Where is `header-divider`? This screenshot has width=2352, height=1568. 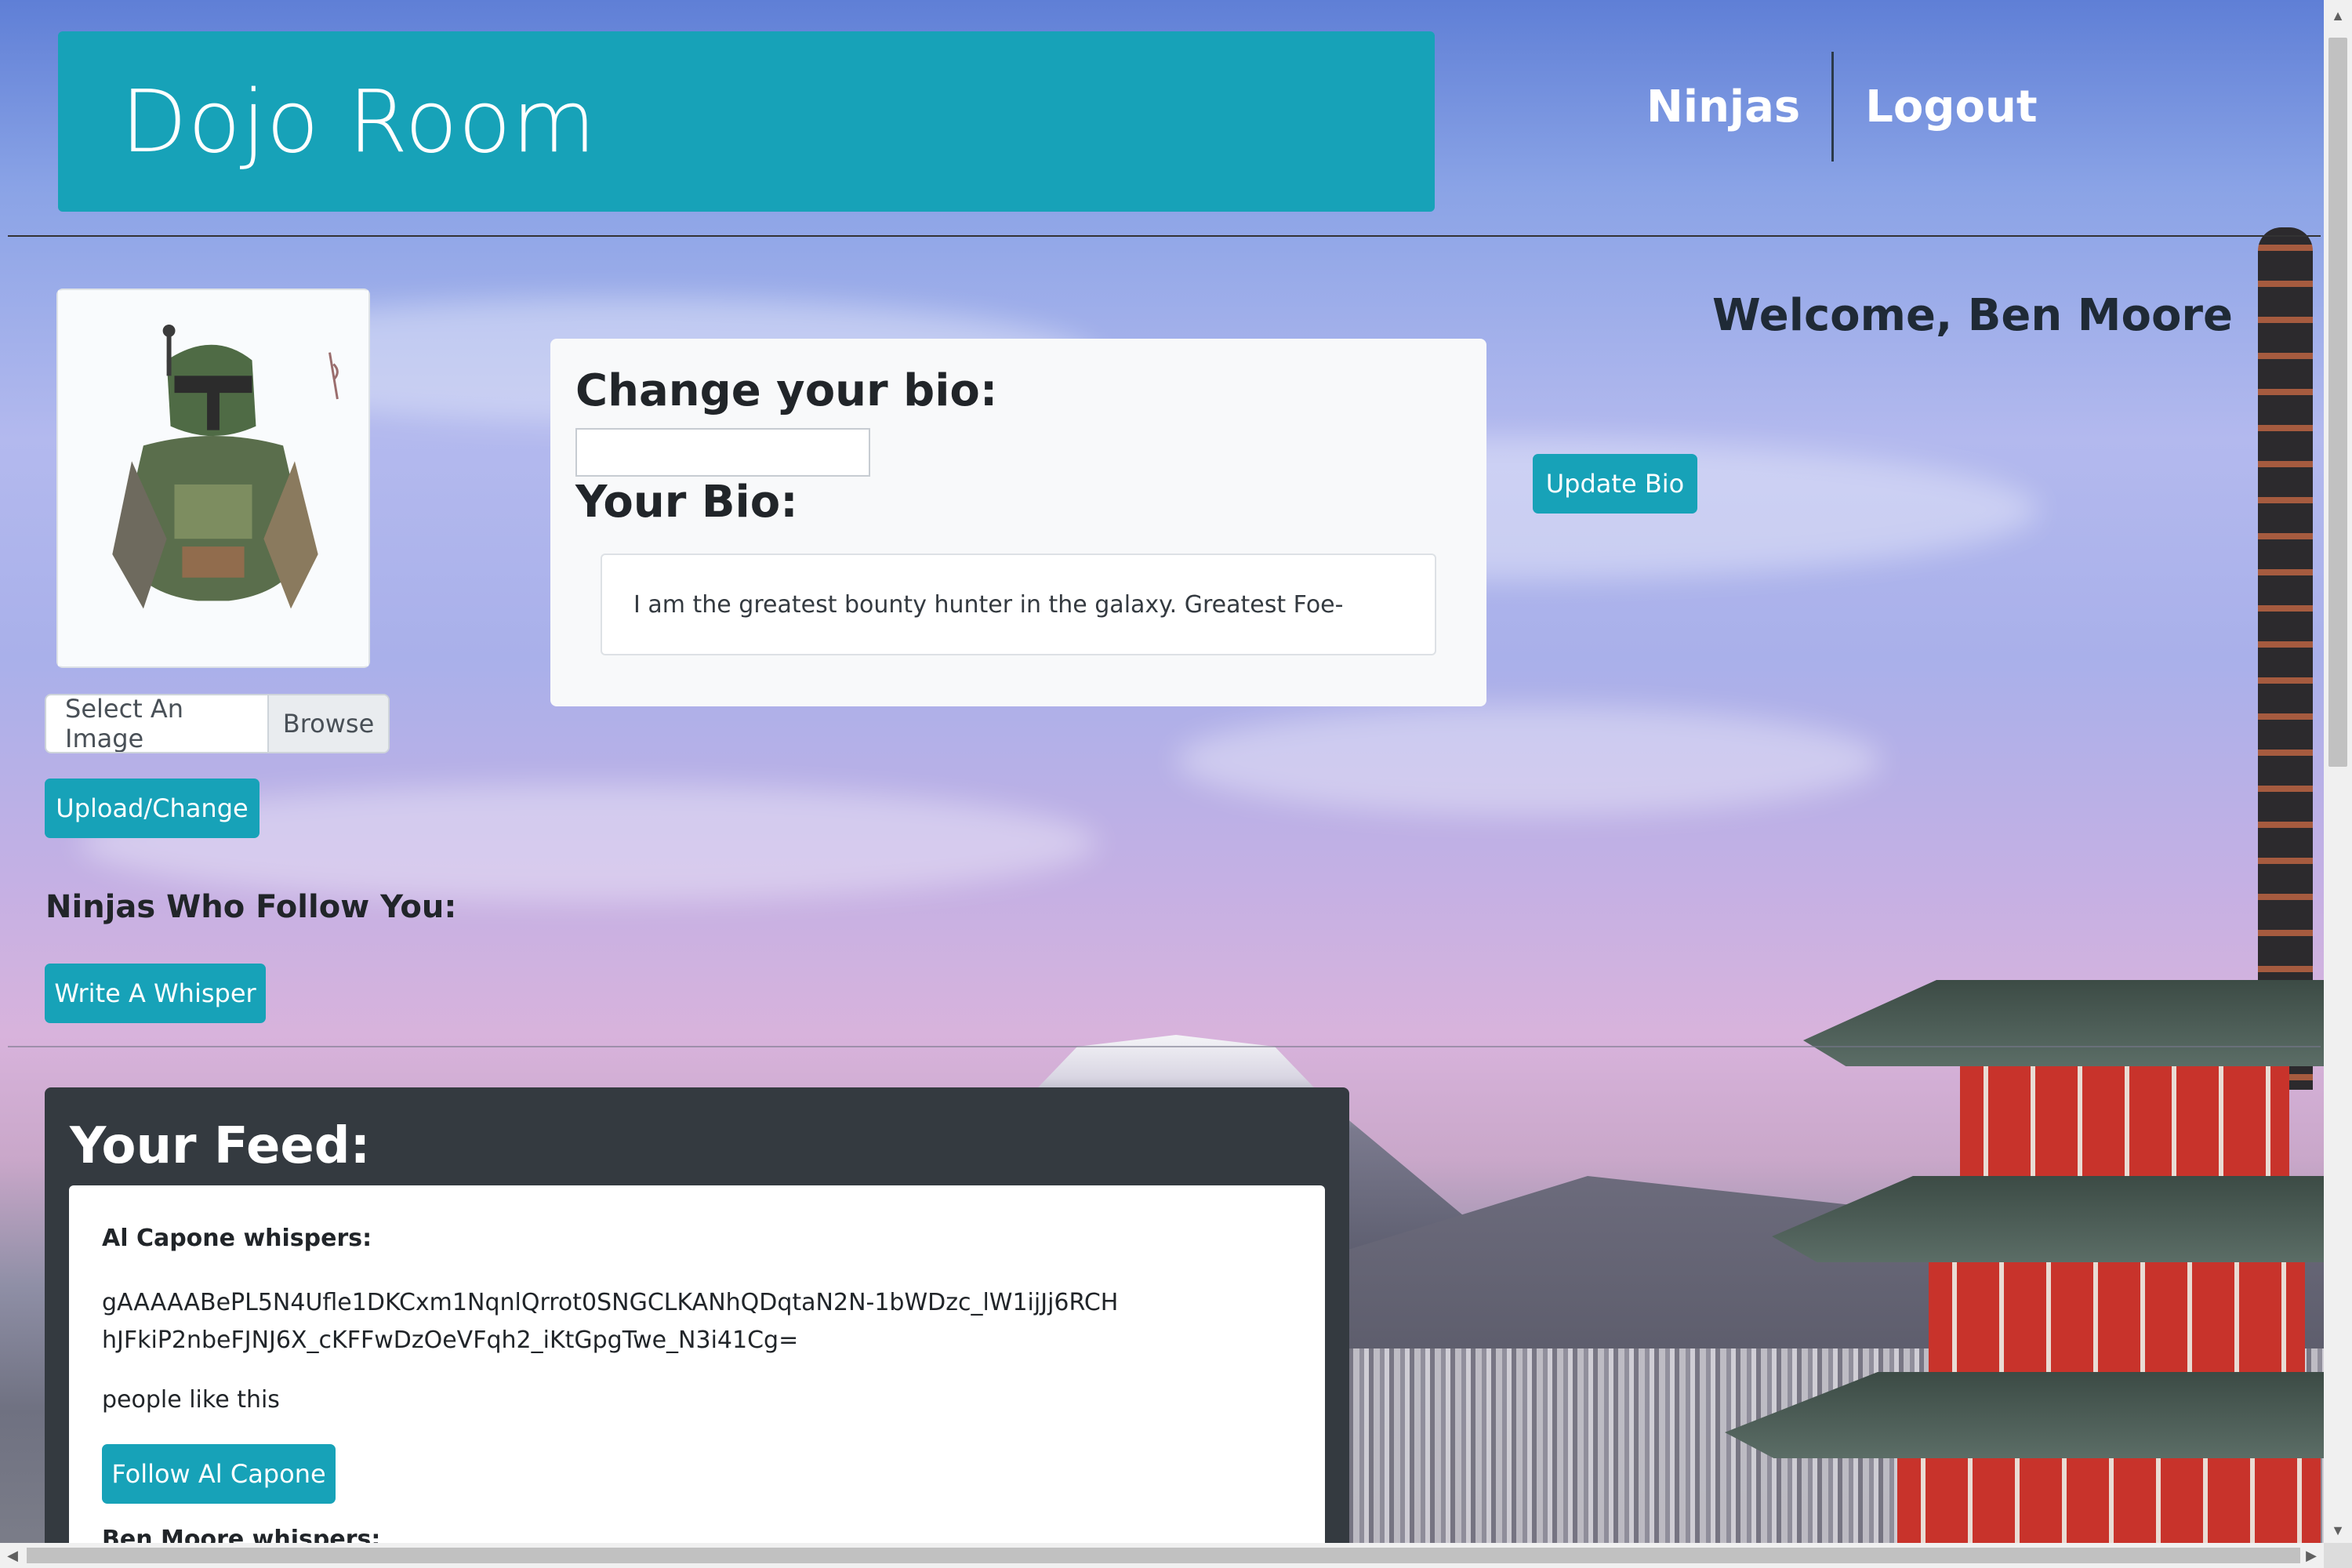 header-divider is located at coordinates (1164, 236).